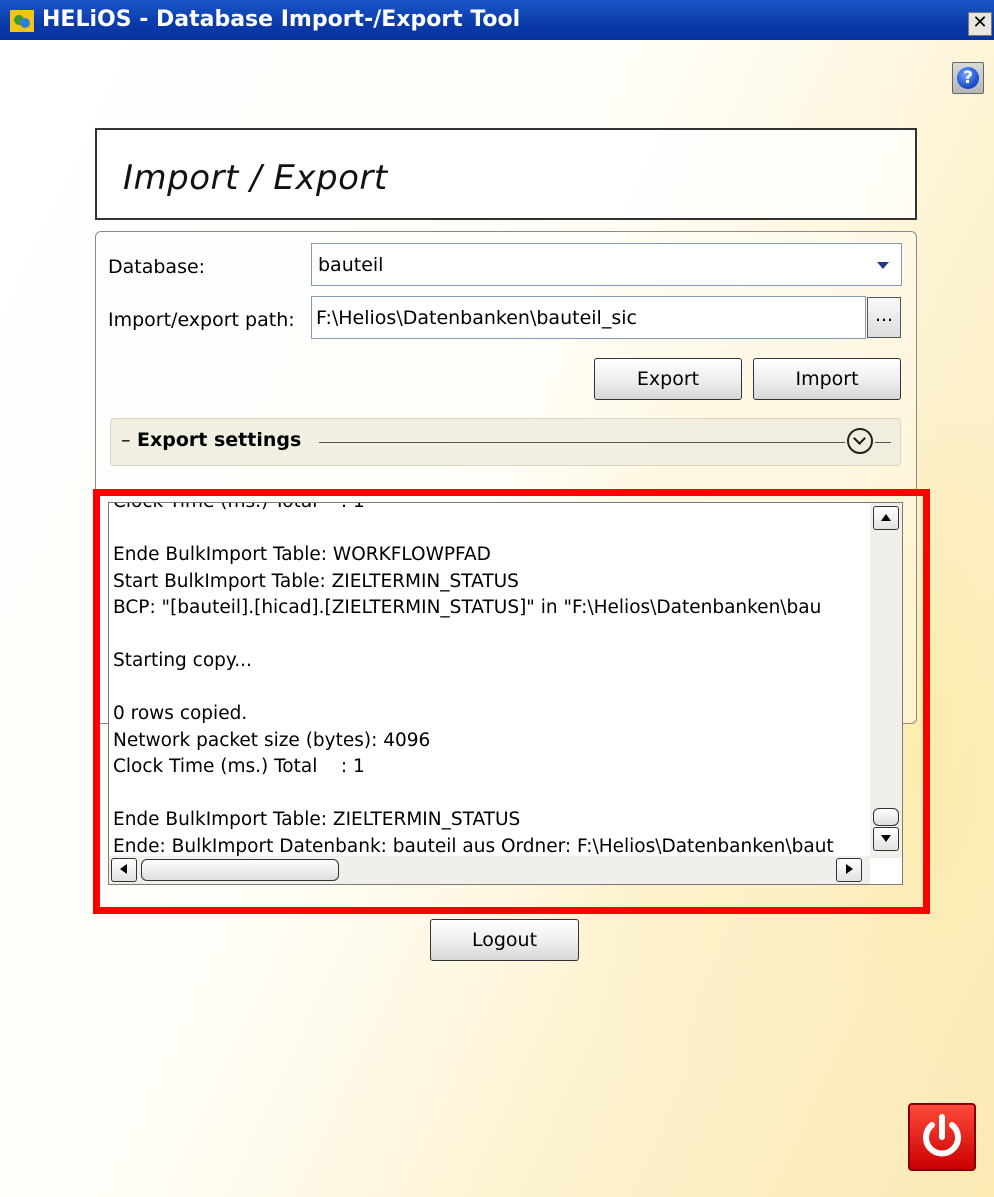 The image size is (994, 1197). I want to click on export-button: Export, so click(668, 379).